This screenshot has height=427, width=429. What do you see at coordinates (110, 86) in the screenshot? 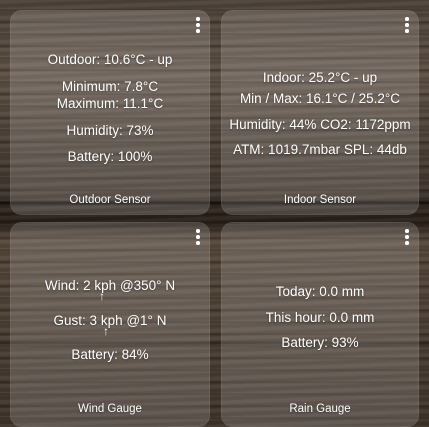
I see `outdoor-minimum: Minimum: 7.8°C` at bounding box center [110, 86].